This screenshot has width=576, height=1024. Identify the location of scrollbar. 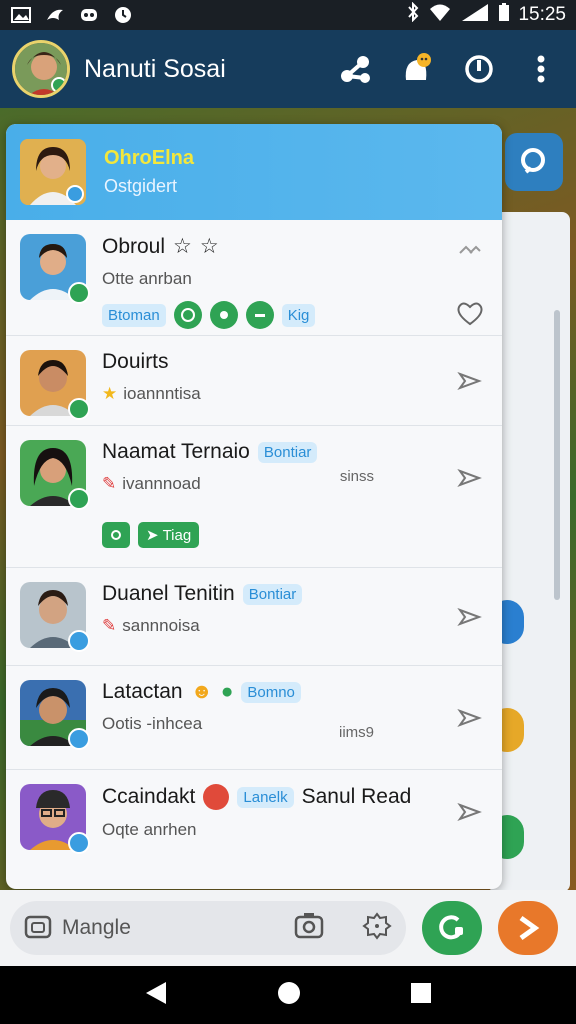
(557, 455).